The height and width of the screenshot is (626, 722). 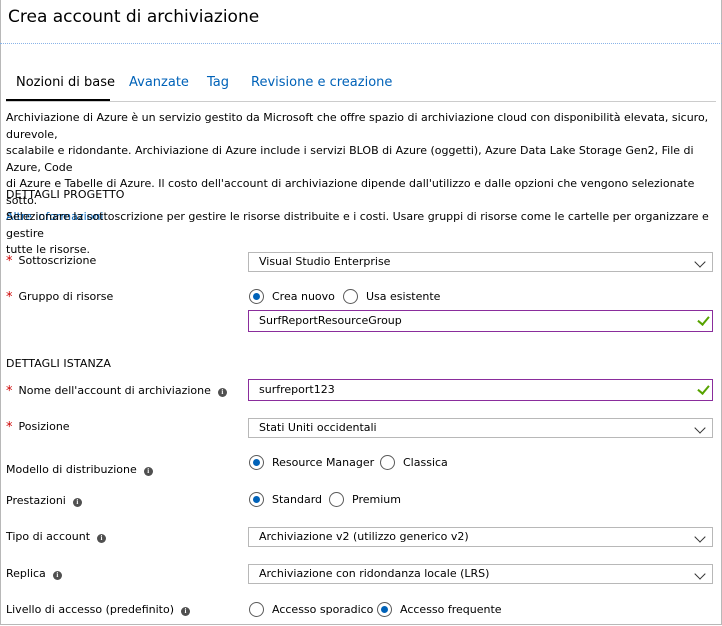 I want to click on radio-label: Usa esistente, so click(x=403, y=296).